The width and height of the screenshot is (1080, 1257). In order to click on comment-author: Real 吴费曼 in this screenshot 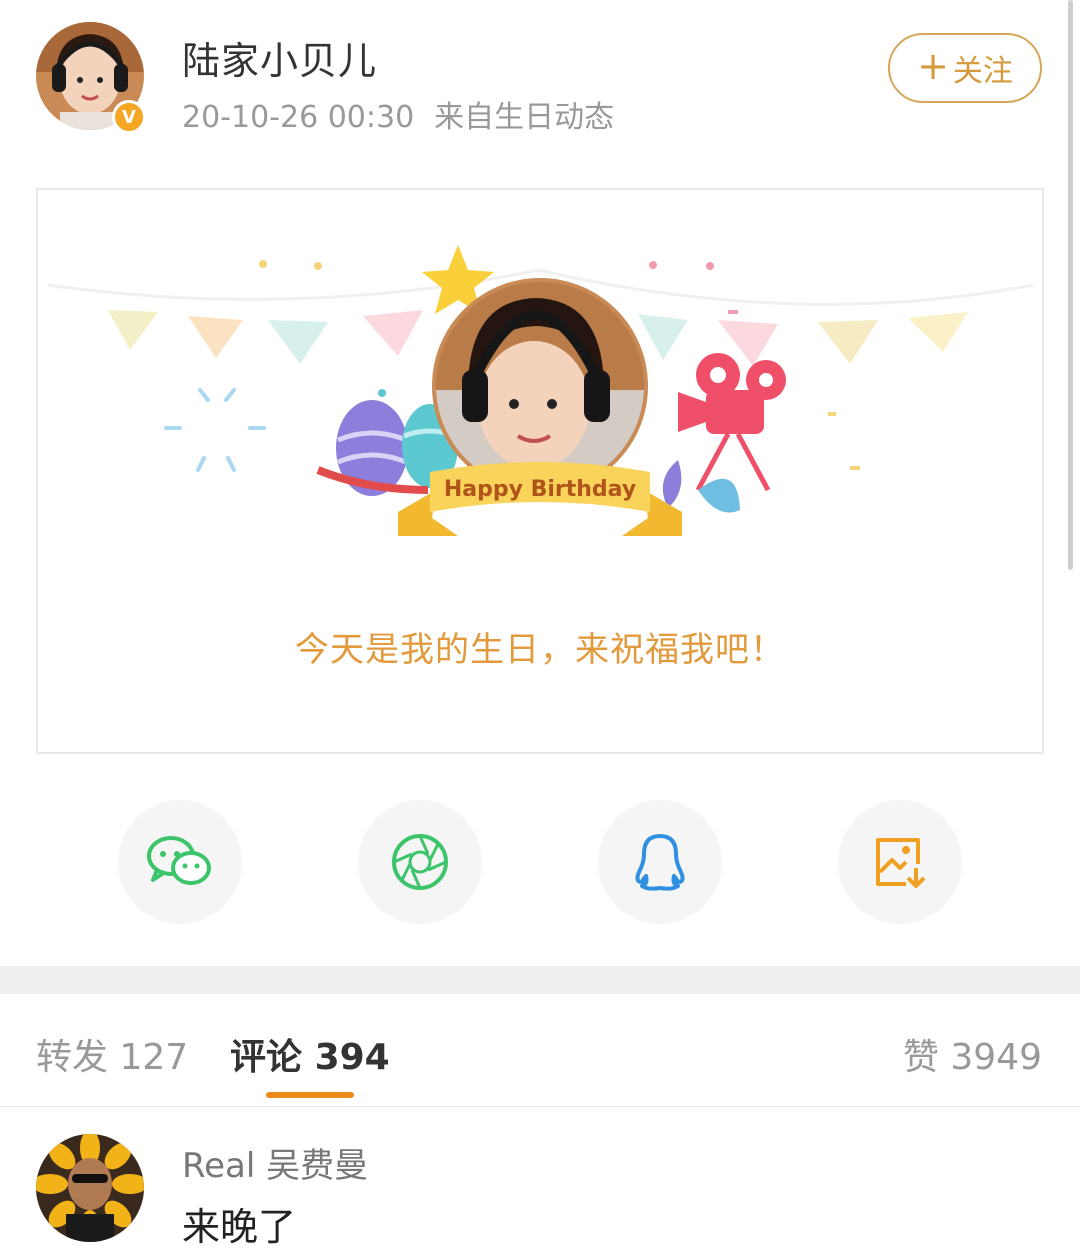, I will do `click(275, 1162)`.